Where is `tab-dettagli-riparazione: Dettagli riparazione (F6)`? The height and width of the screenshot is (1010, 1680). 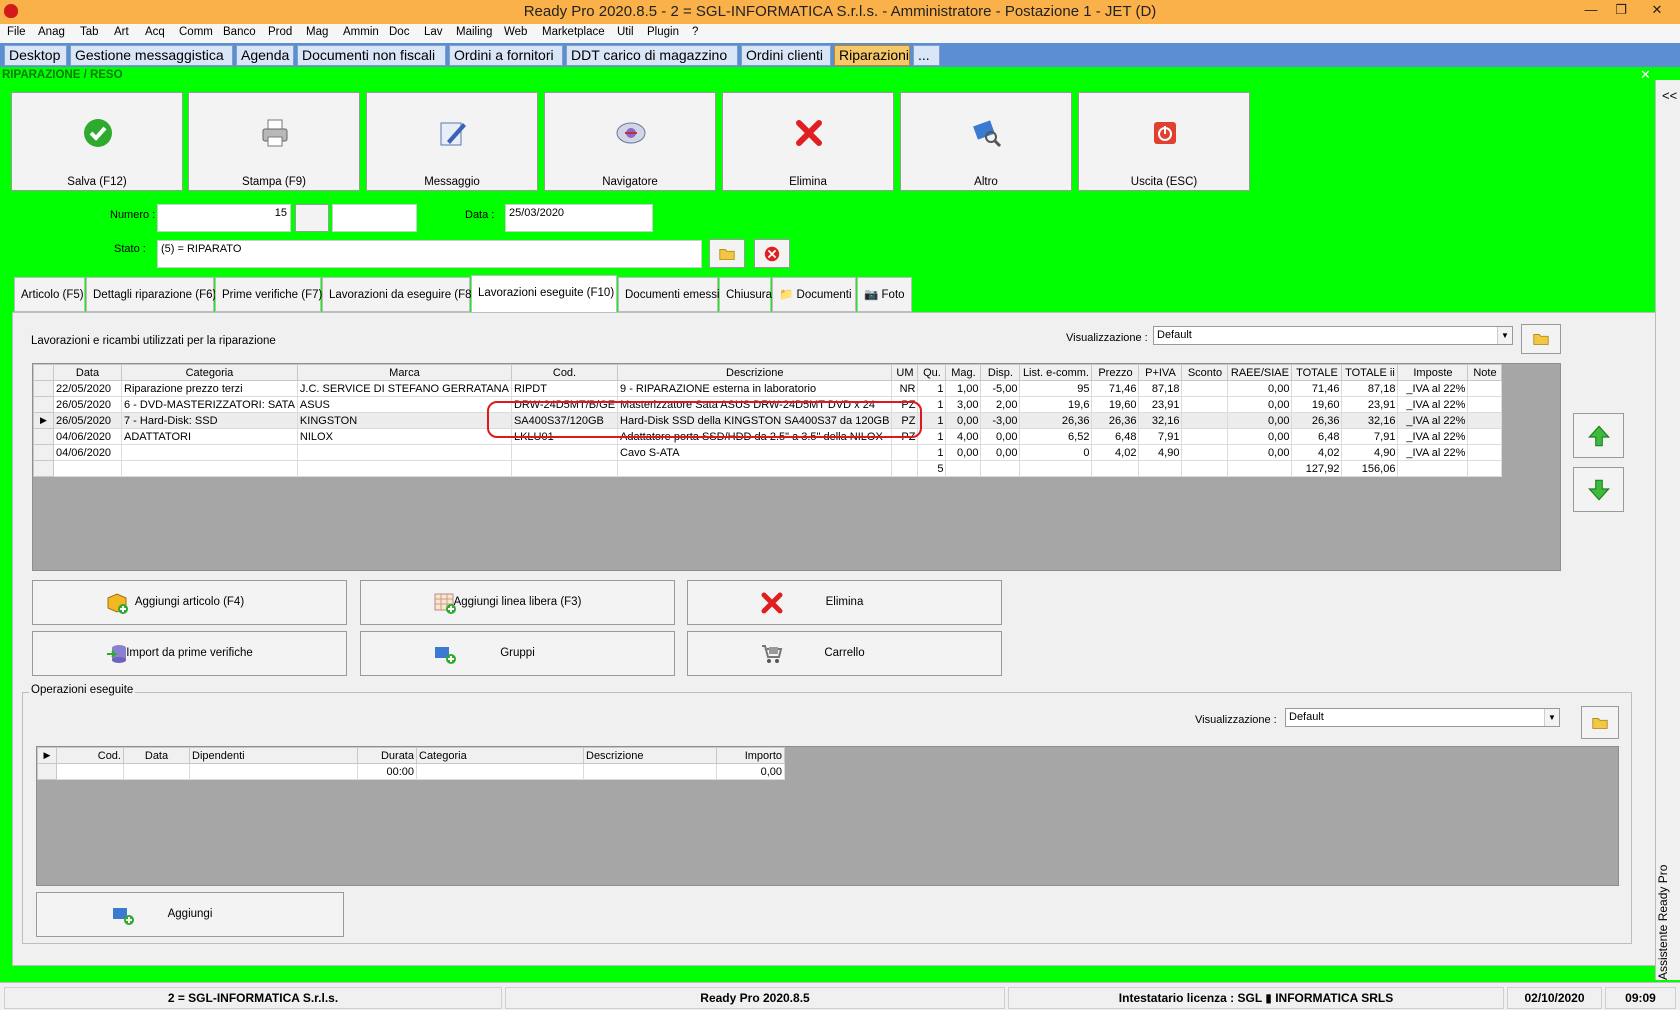 tab-dettagli-riparazione: Dettagli riparazione (F6) is located at coordinates (151, 294).